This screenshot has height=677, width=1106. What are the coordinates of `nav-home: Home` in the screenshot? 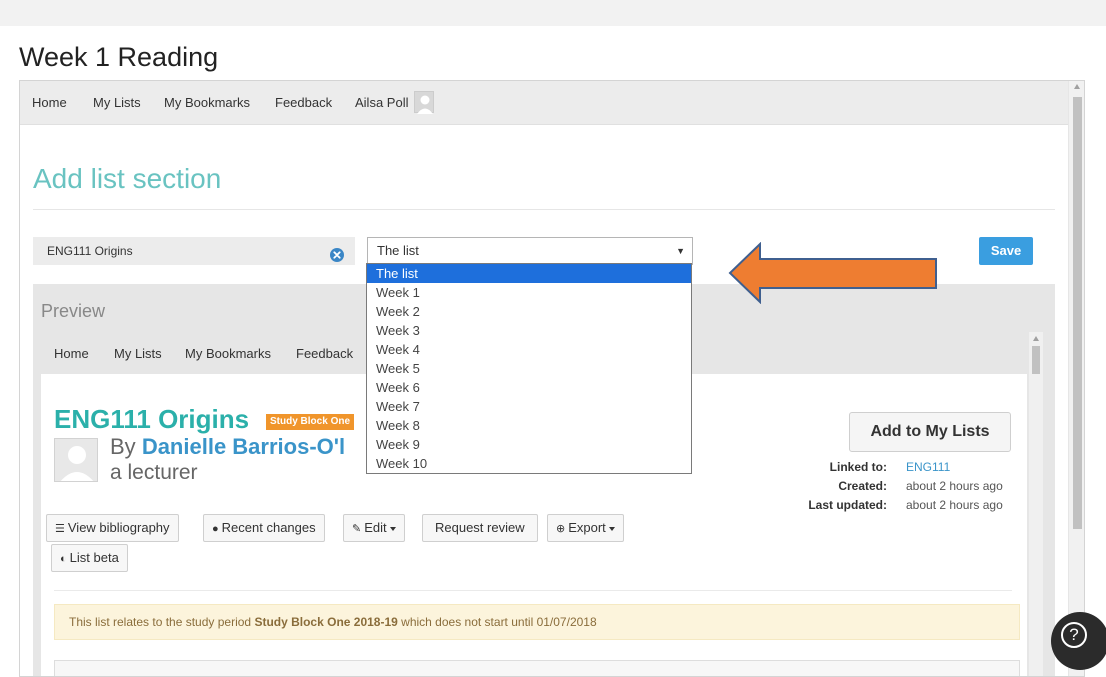 It's located at (49, 102).